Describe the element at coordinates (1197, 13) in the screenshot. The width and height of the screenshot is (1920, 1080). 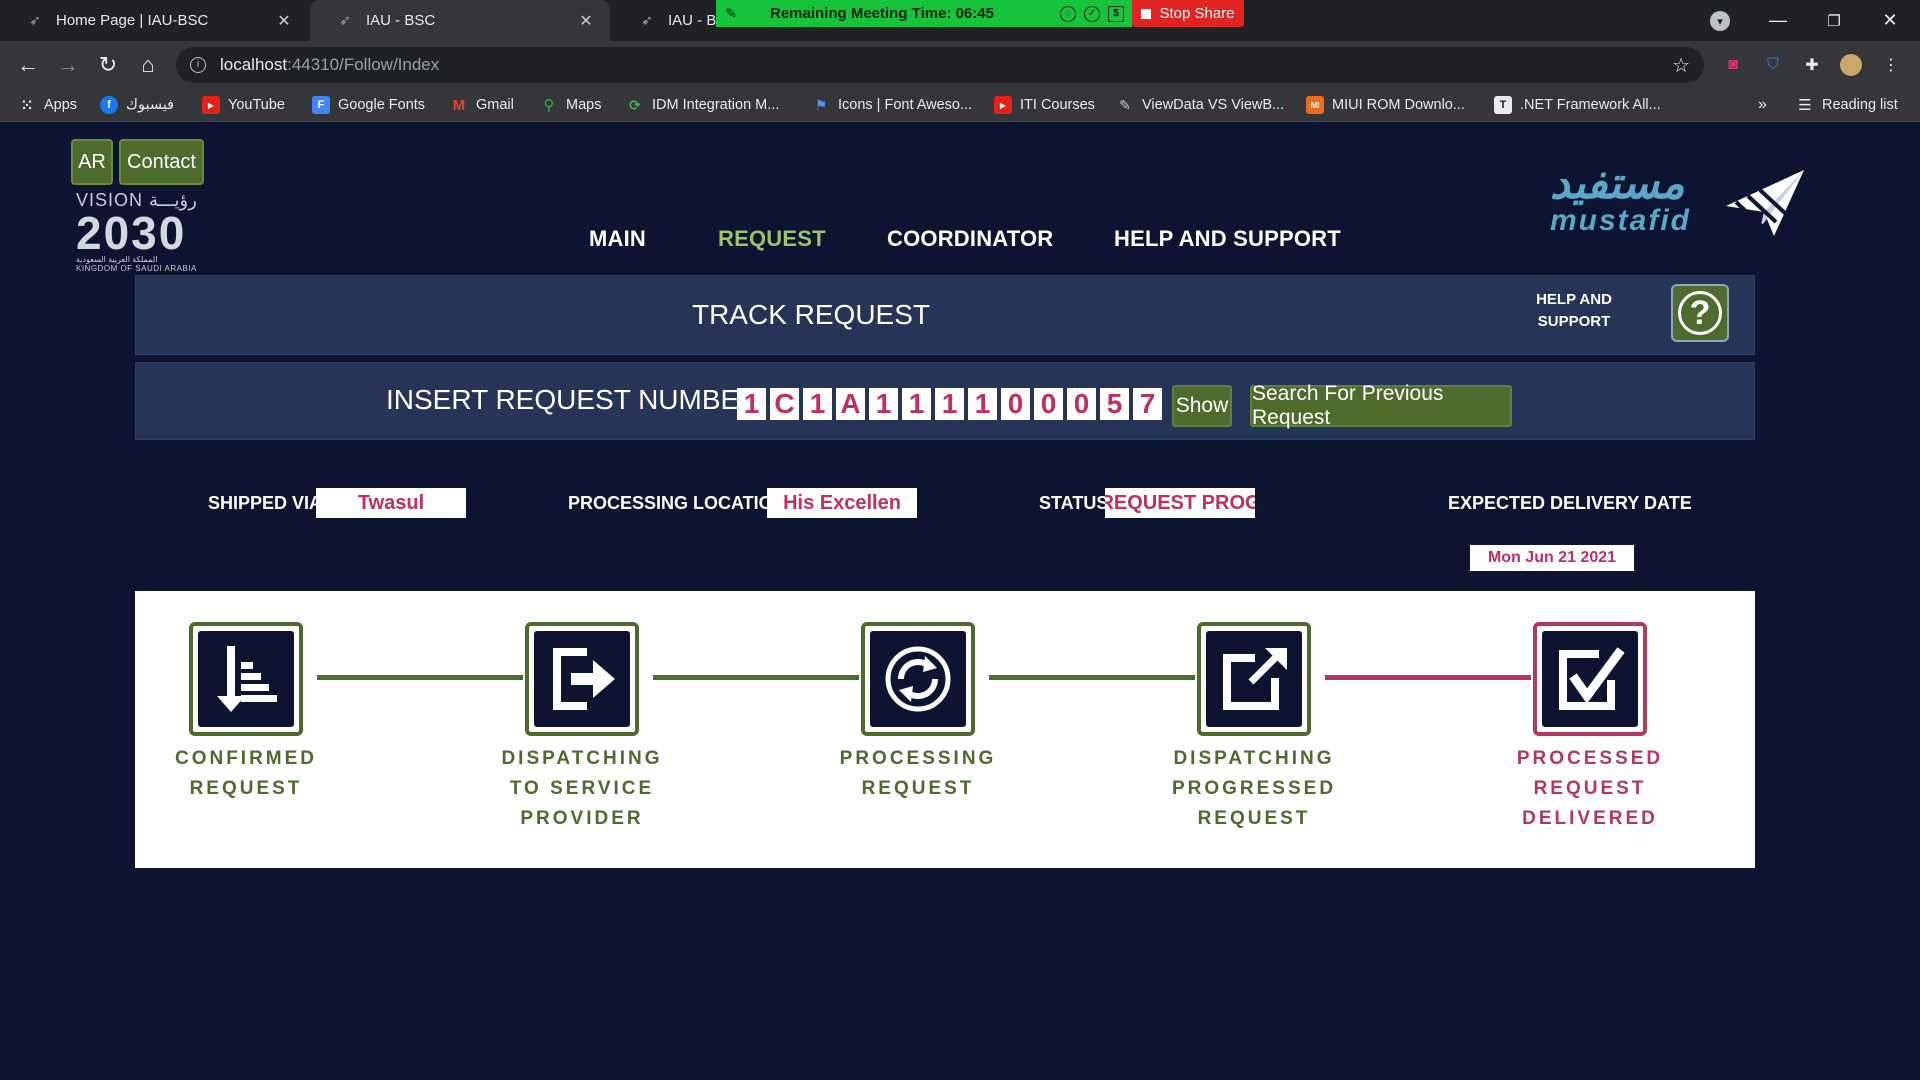
I see `stop-share-label: Stop Share` at that location.